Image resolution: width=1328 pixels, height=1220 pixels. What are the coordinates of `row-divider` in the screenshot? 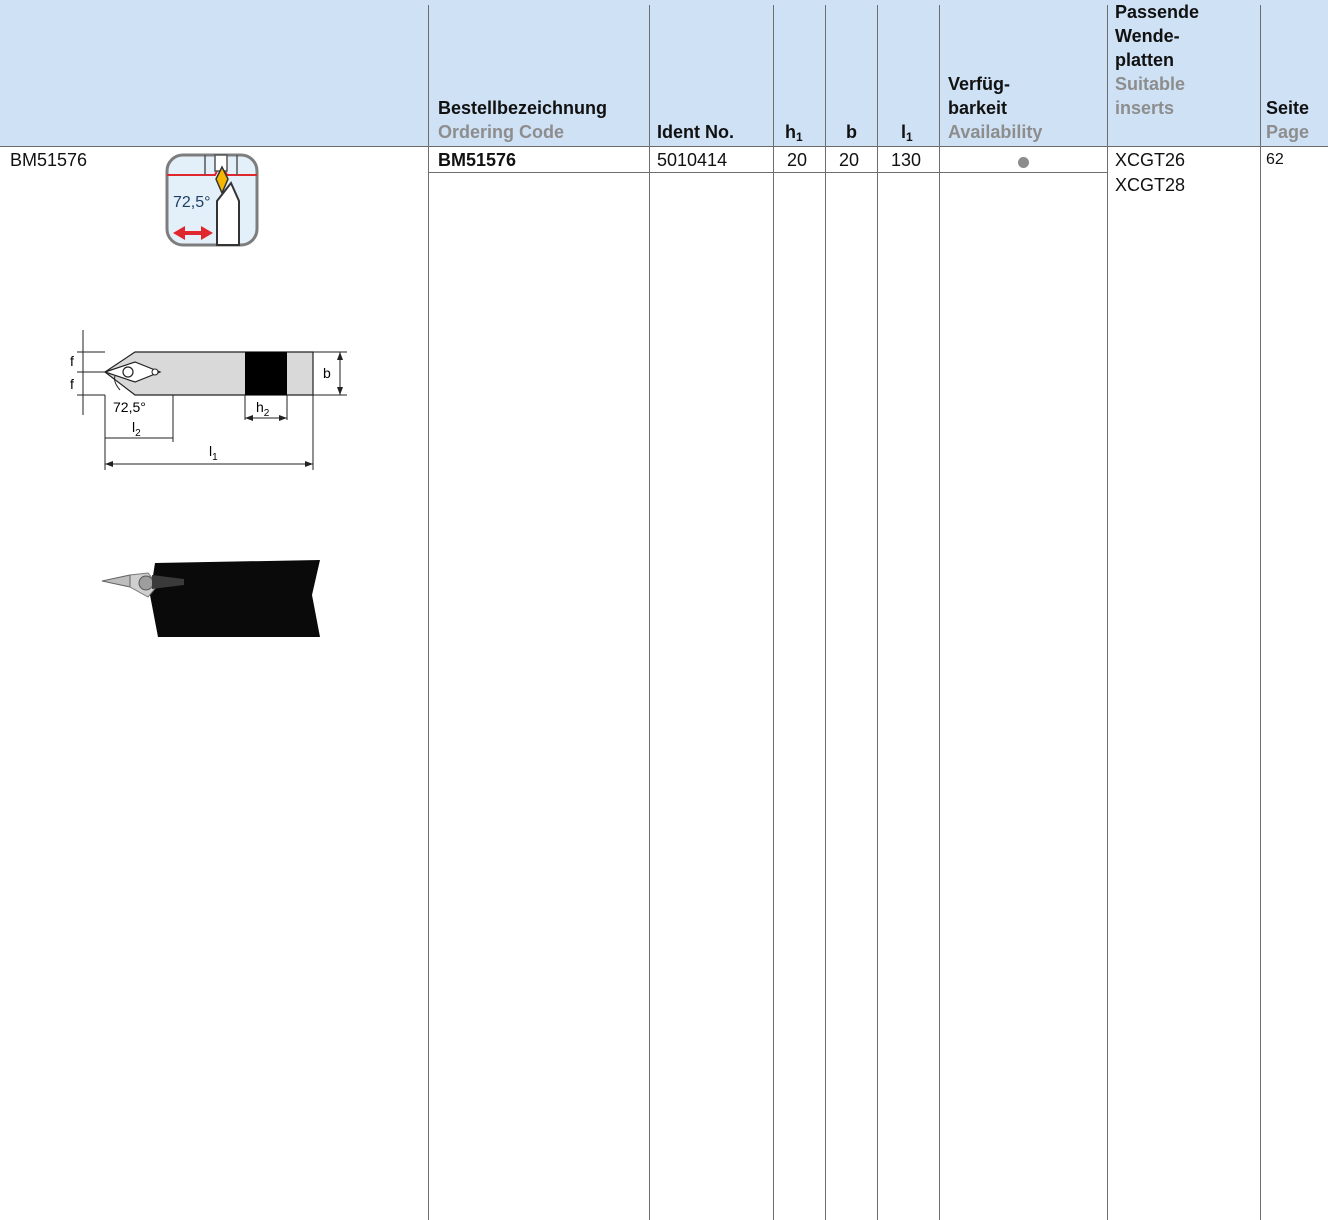 It's located at (768, 172).